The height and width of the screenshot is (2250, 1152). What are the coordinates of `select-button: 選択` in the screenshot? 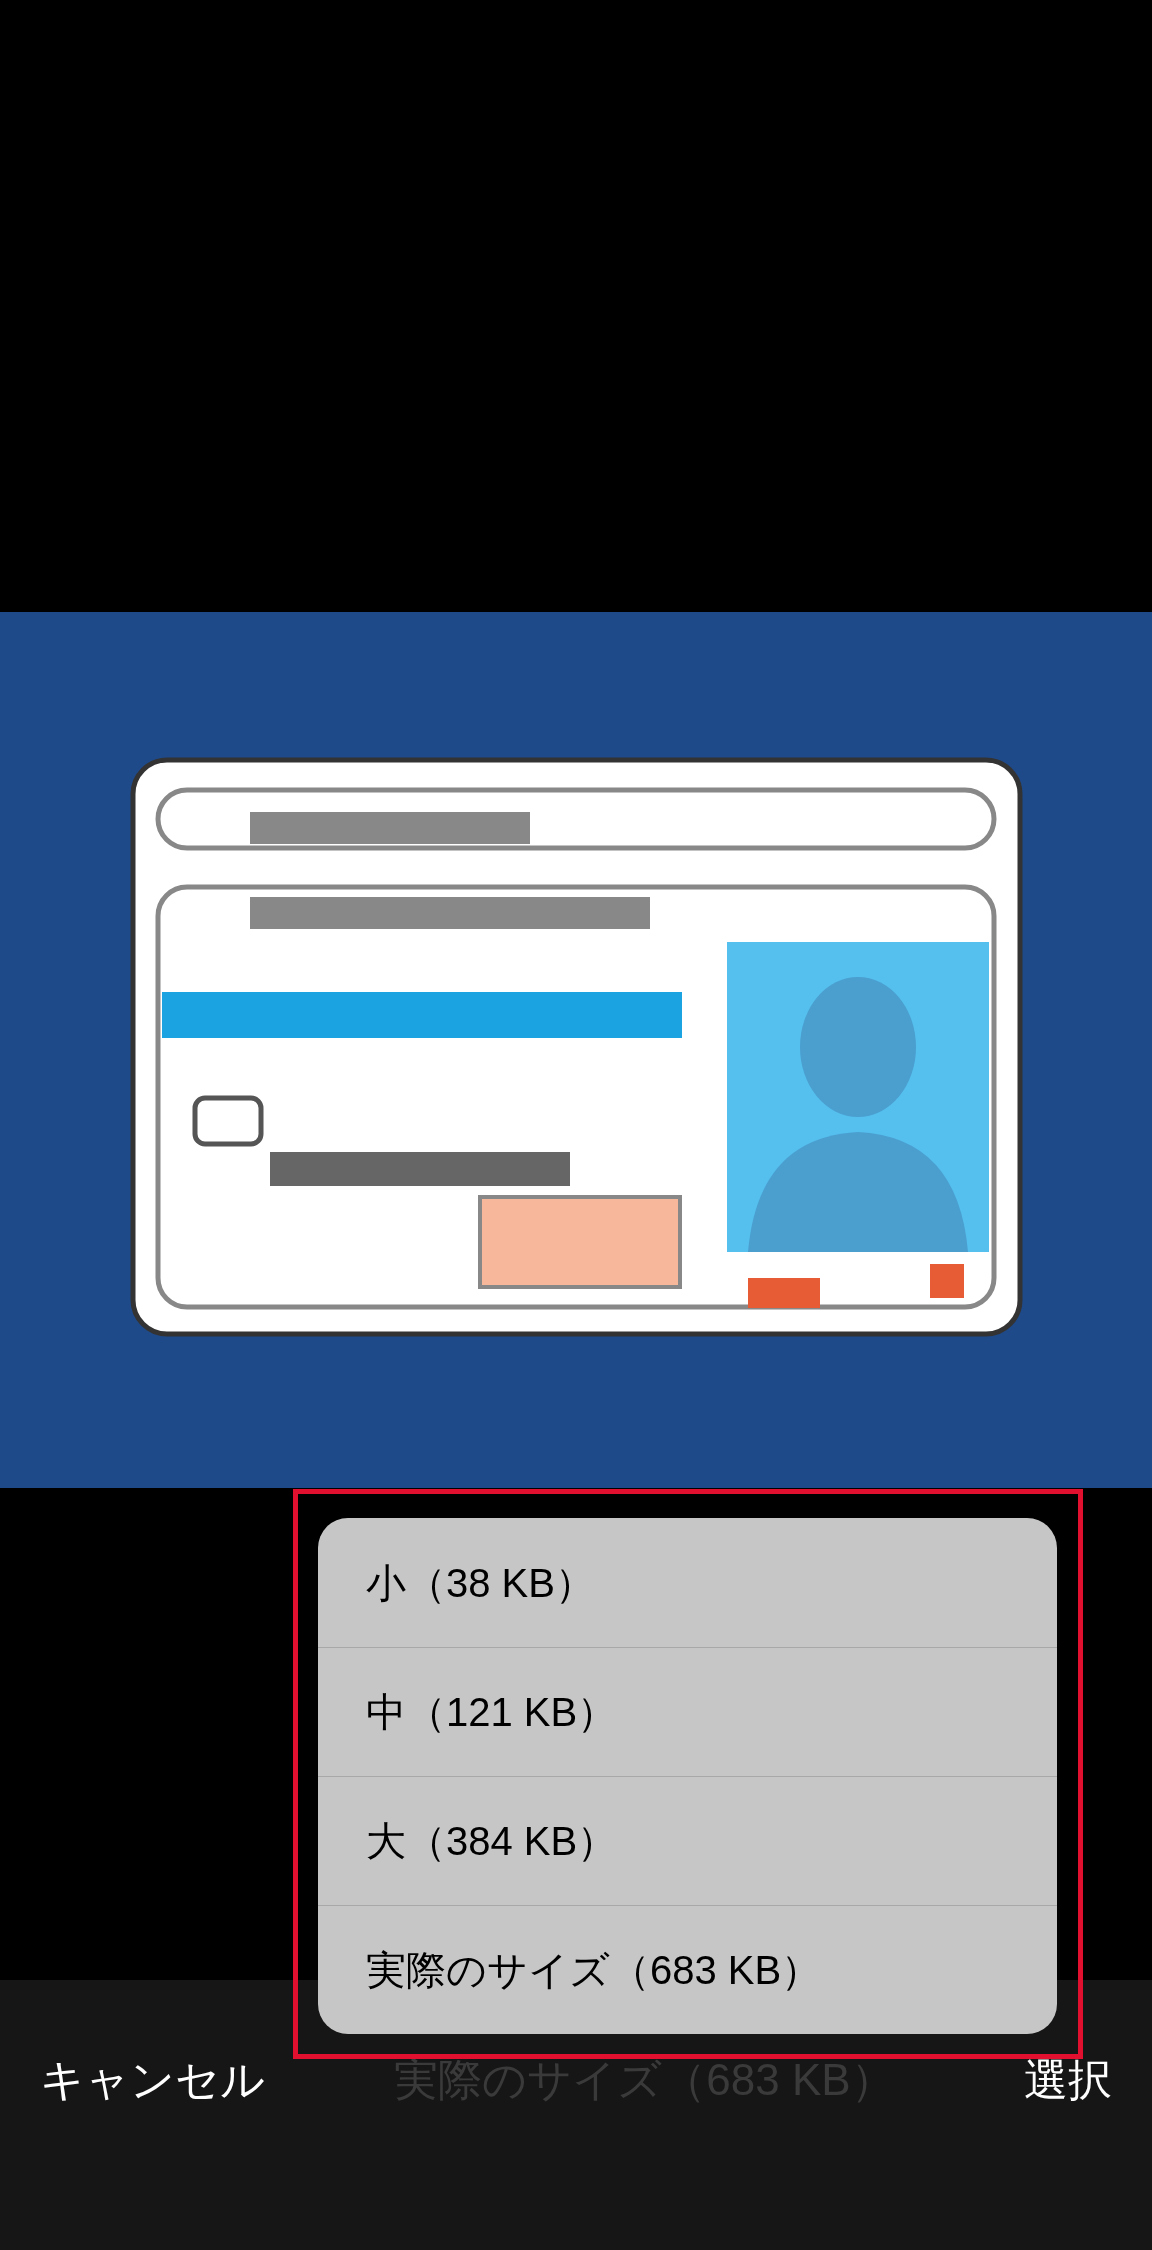 It's located at (1068, 2080).